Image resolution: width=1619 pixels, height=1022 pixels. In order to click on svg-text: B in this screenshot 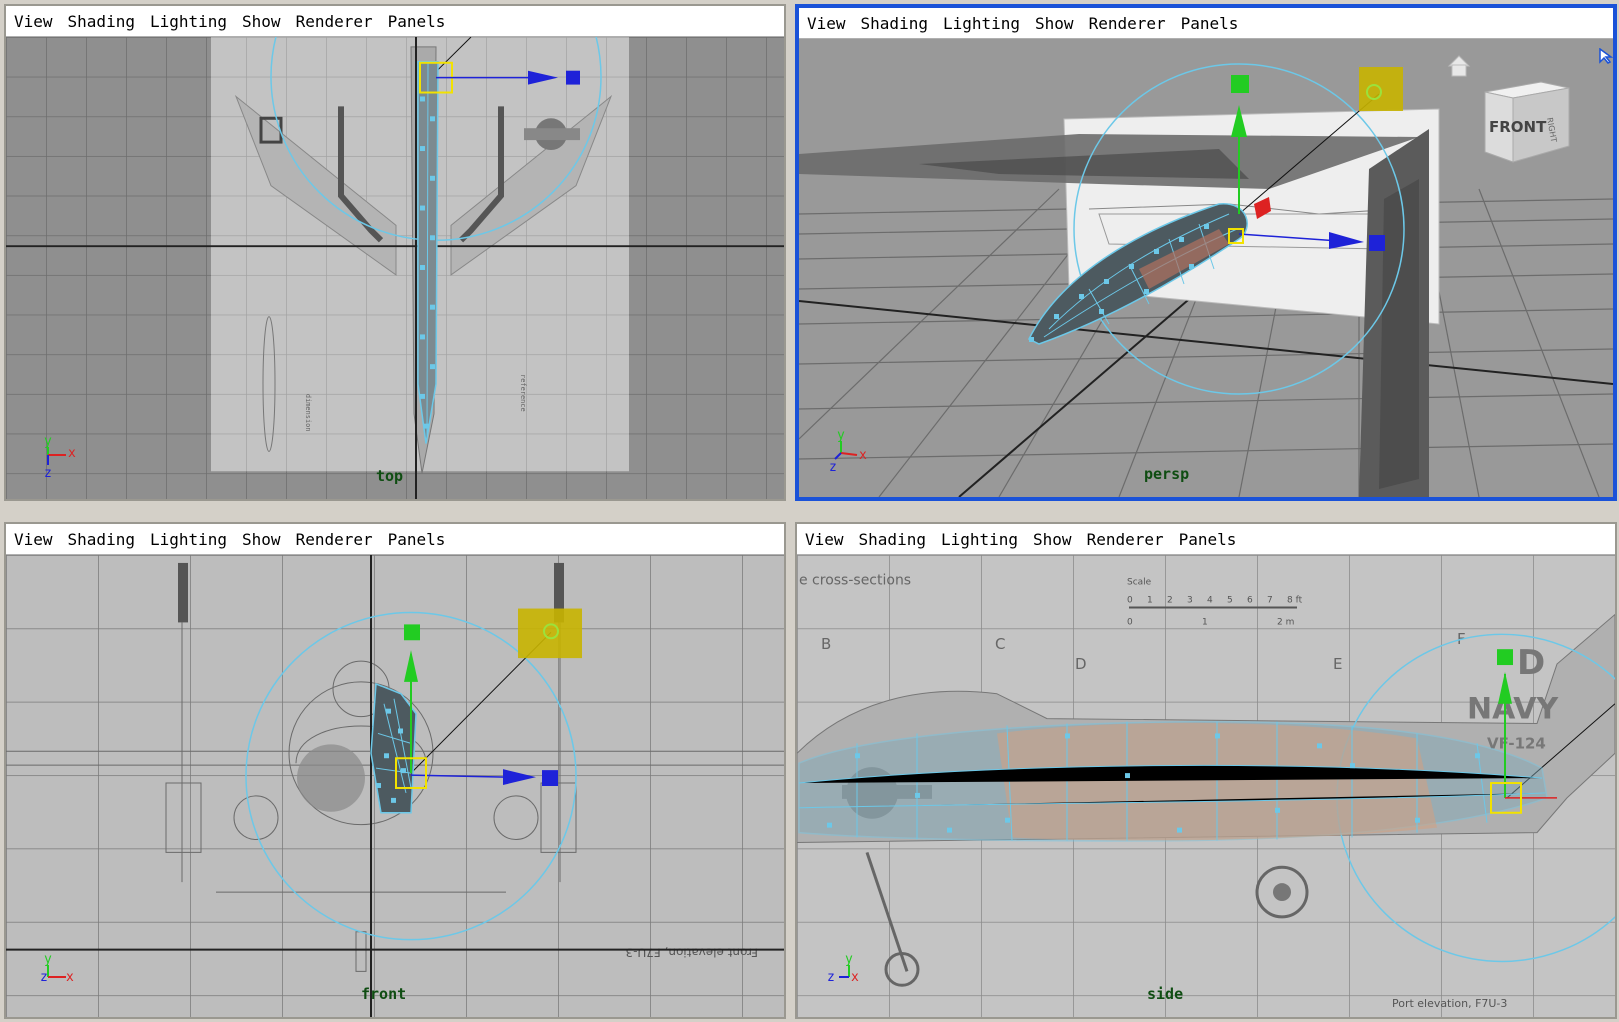, I will do `click(826, 644)`.